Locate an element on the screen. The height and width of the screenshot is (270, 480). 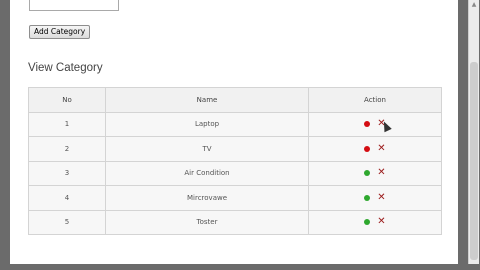
cell-name: Toster is located at coordinates (207, 222).